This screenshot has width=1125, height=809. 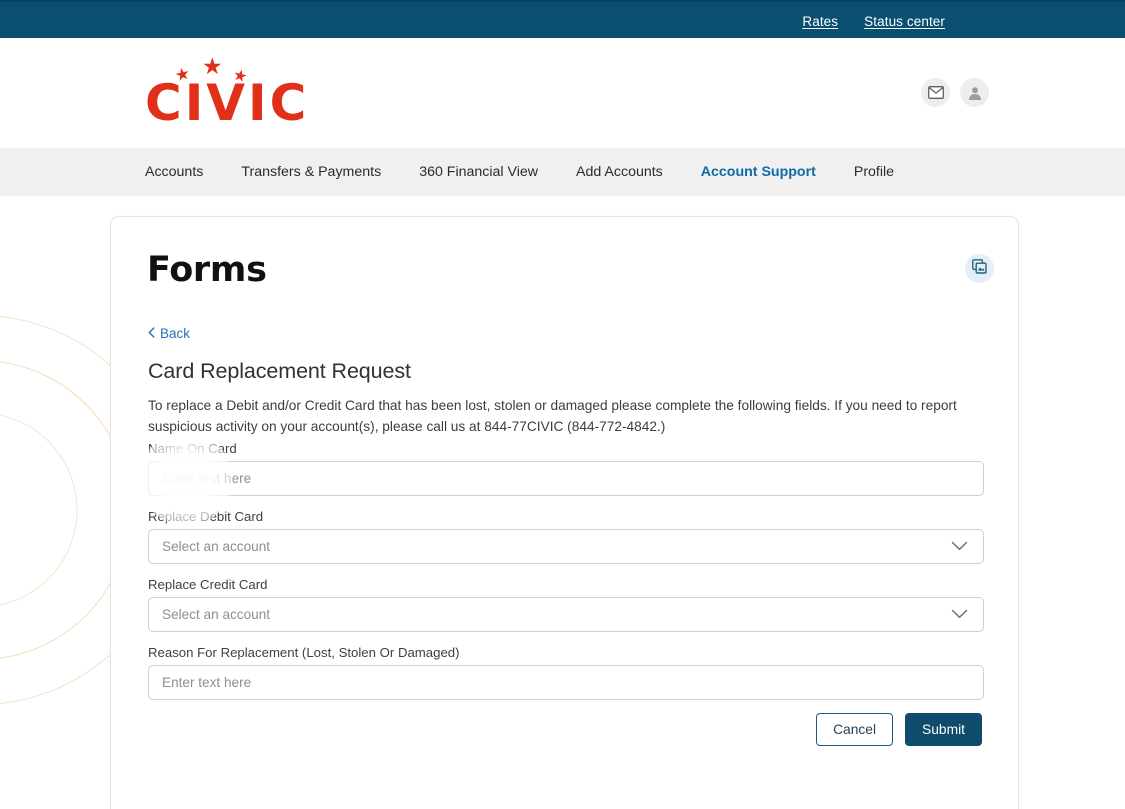 I want to click on name-on-card-input: Enter text here, so click(x=566, y=478).